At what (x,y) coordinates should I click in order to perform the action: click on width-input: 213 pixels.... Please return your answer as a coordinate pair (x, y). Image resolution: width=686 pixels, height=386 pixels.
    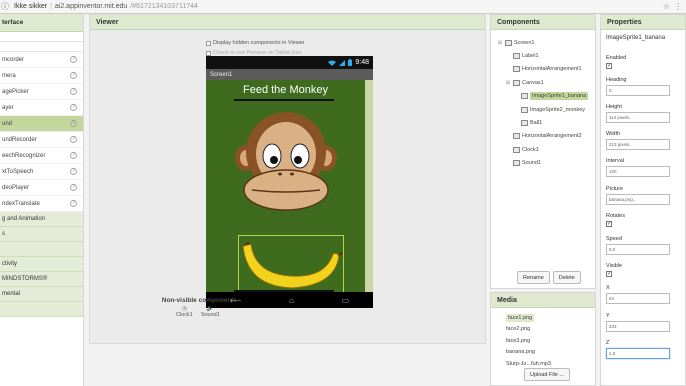
    Looking at the image, I should click on (638, 144).